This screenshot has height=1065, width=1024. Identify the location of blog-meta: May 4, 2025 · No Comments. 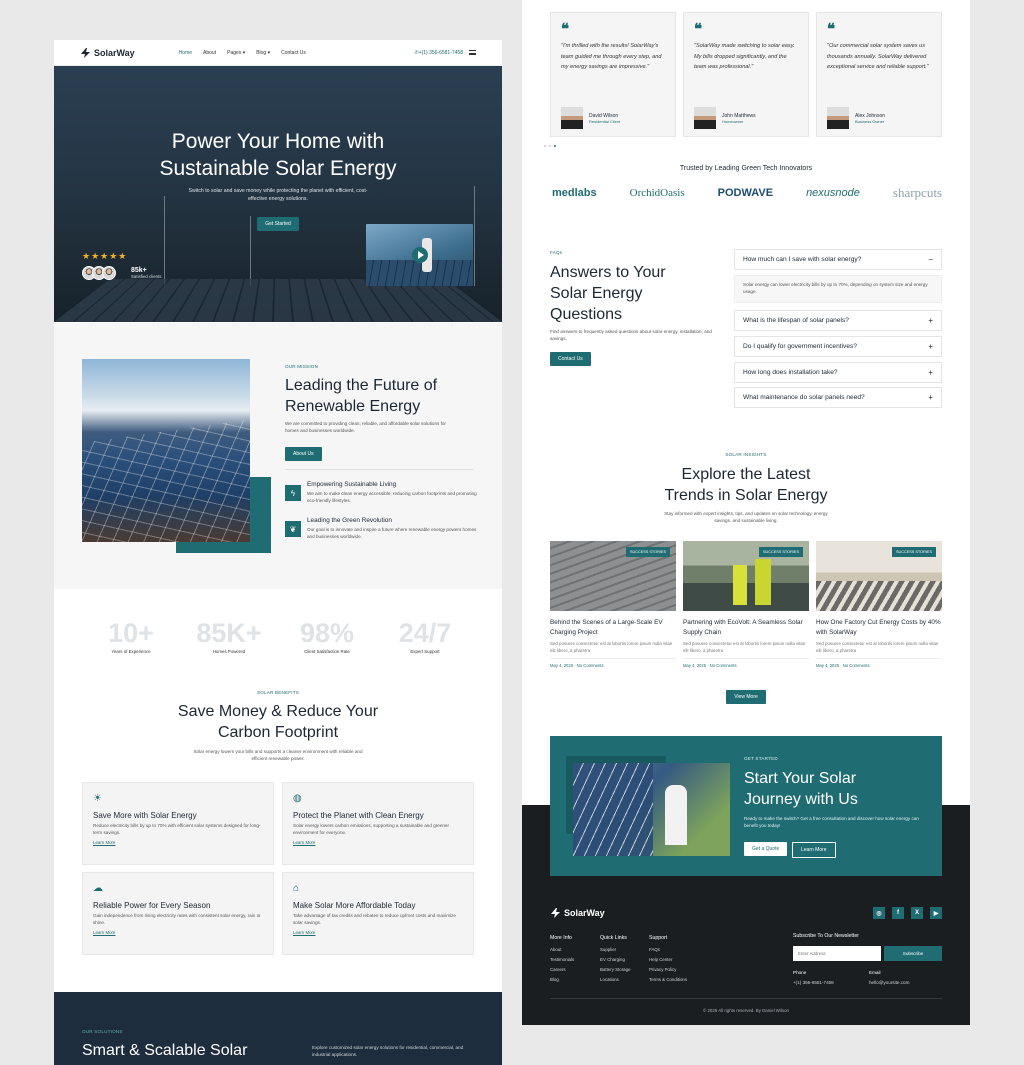
(879, 663).